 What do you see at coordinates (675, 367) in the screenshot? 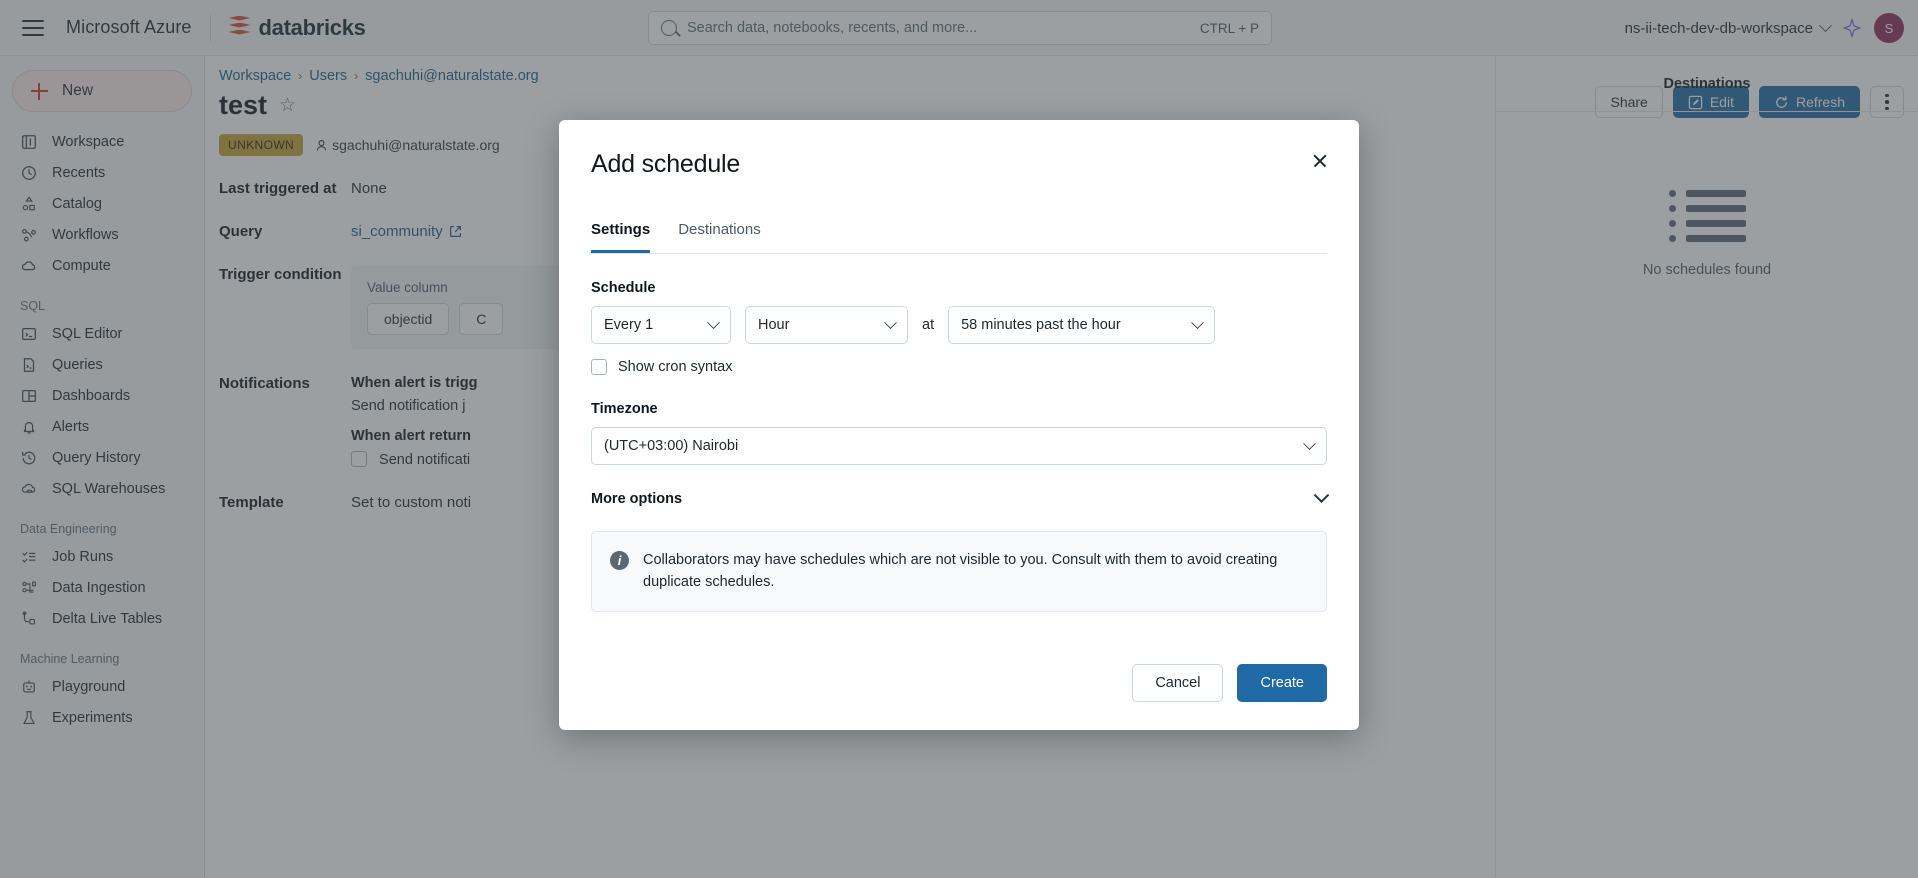
I see `show-cron-syntax-label: Show cron syntax` at bounding box center [675, 367].